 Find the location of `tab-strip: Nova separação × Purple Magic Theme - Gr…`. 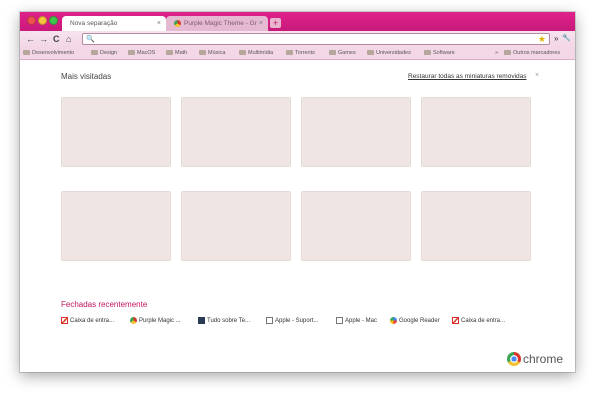

tab-strip: Nova separação × Purple Magic Theme - Gr… is located at coordinates (297, 21).